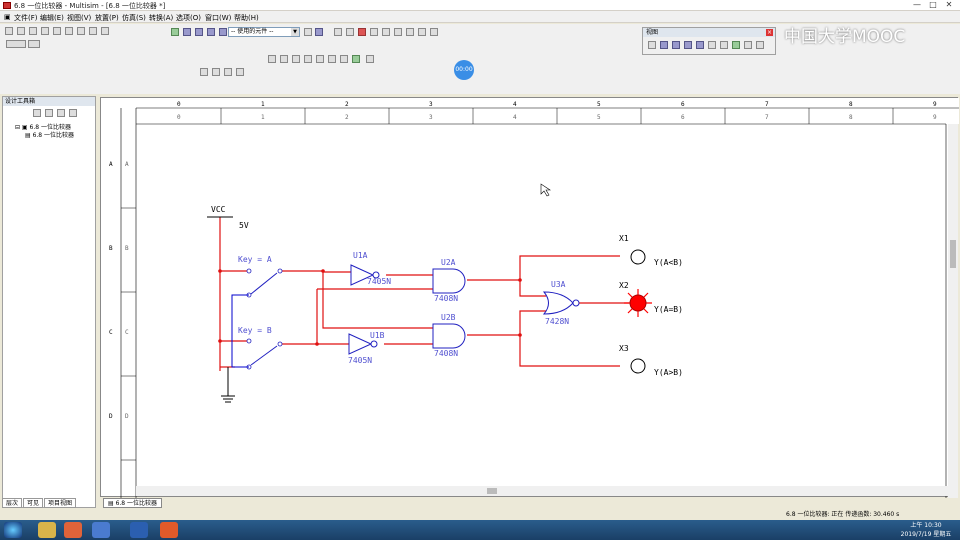 The image size is (960, 540). What do you see at coordinates (449, 281) in the screenshot?
I see `and-gate-u2a` at bounding box center [449, 281].